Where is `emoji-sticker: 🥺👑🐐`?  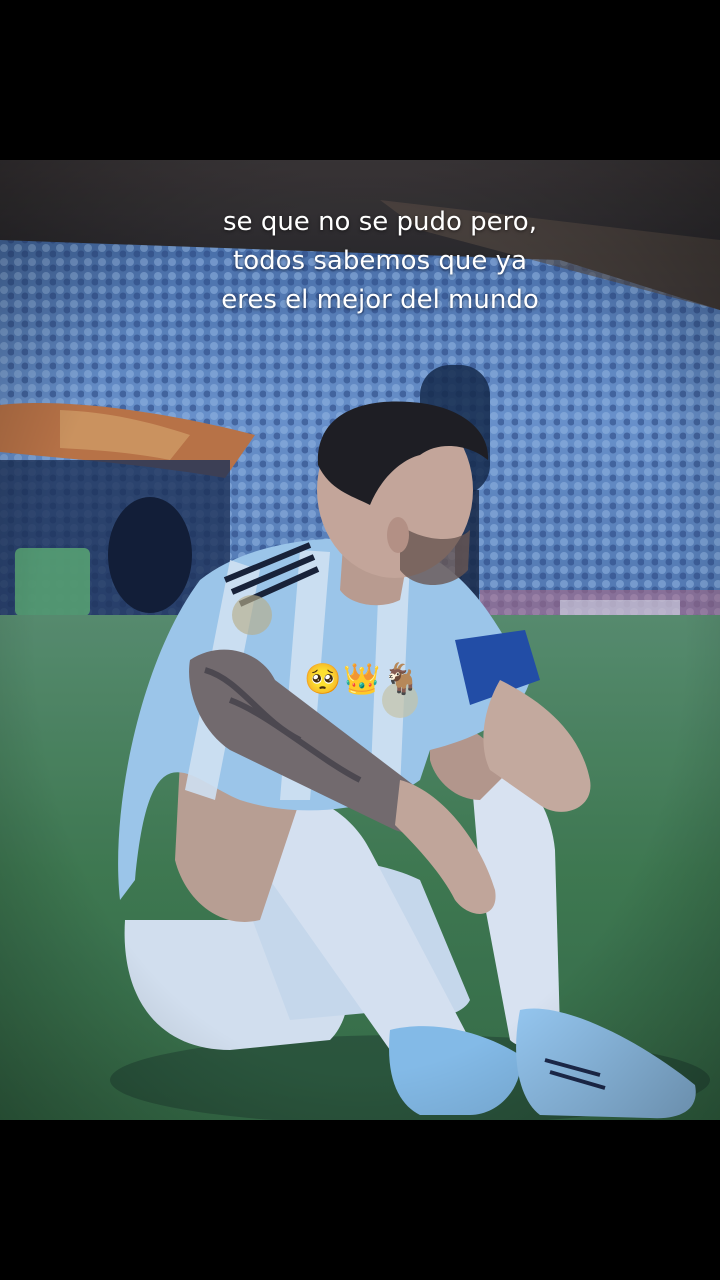
emoji-sticker: 🥺👑🐐 is located at coordinates (363, 679).